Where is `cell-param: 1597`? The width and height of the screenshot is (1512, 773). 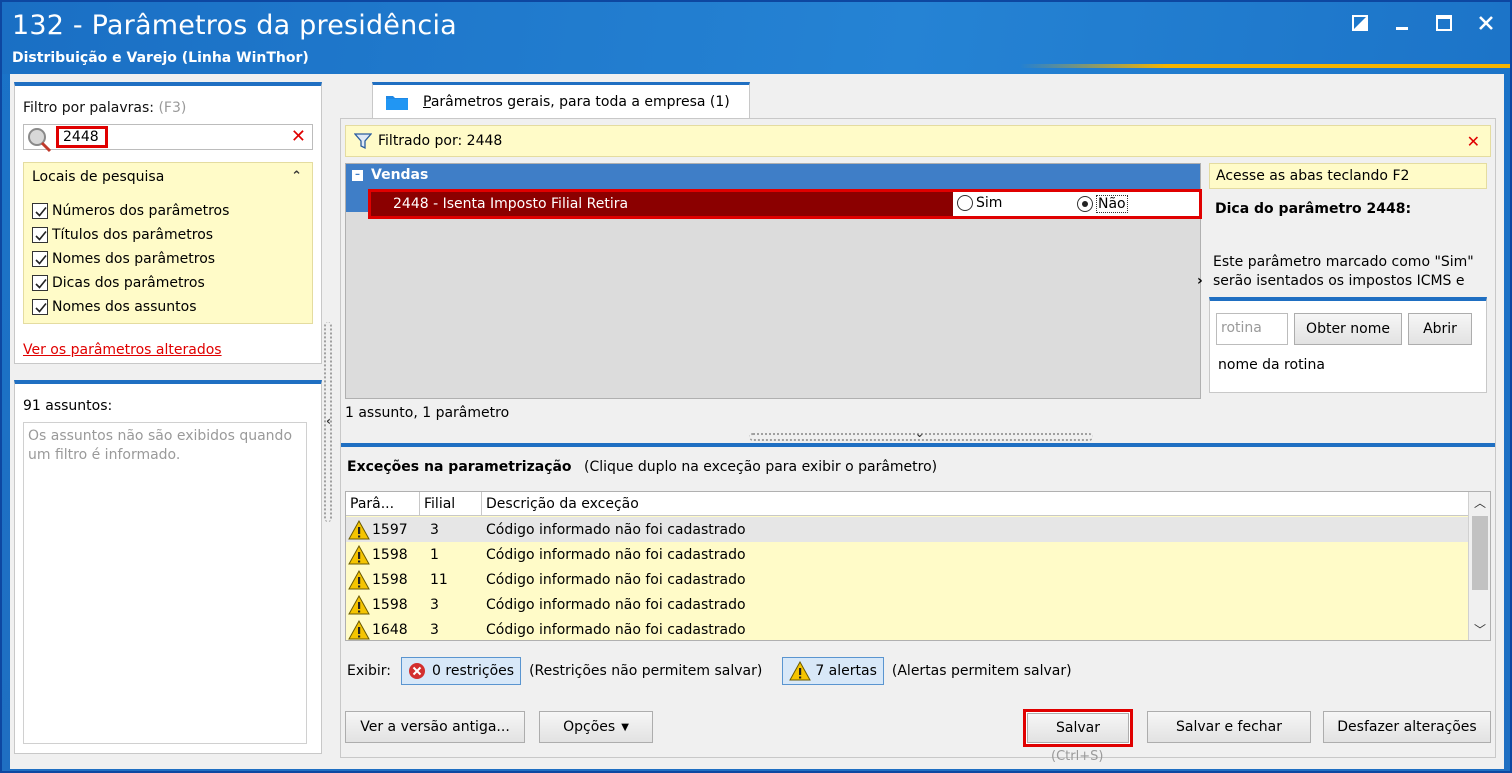 cell-param: 1597 is located at coordinates (390, 529).